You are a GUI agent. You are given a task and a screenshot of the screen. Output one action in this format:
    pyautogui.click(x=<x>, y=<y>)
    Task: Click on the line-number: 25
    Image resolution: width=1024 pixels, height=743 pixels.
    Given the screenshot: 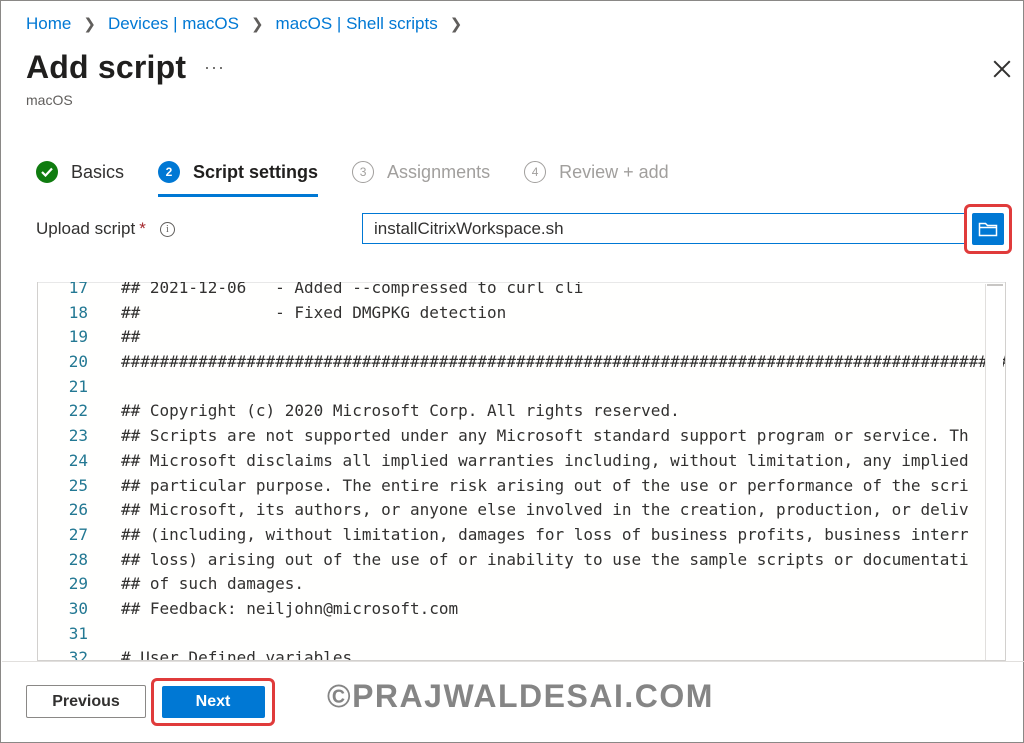 What is the action you would take?
    pyautogui.click(x=78, y=485)
    